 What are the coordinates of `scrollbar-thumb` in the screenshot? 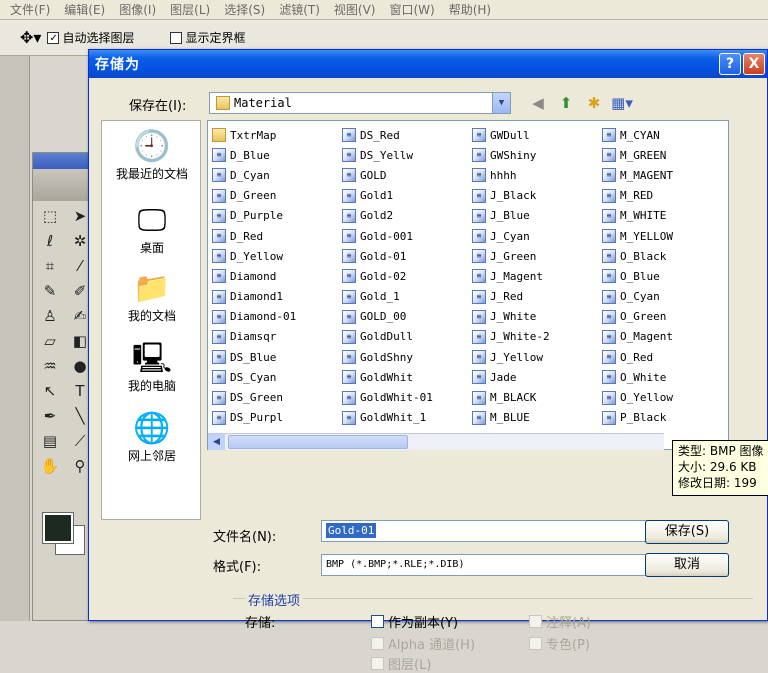 It's located at (318, 442).